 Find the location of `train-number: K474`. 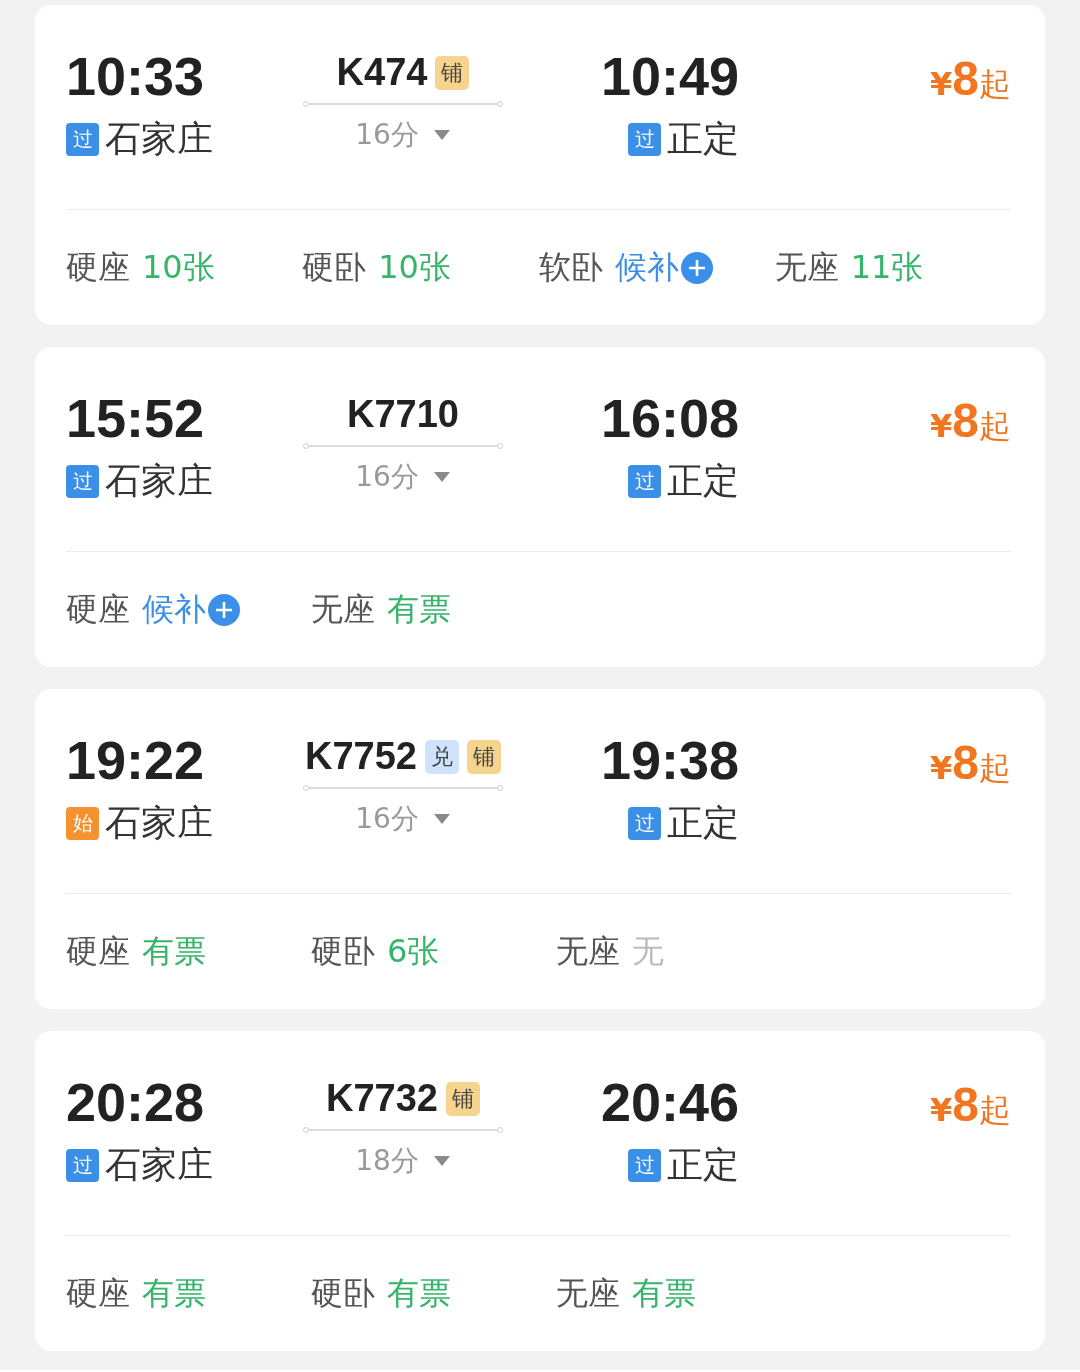

train-number: K474 is located at coordinates (382, 72).